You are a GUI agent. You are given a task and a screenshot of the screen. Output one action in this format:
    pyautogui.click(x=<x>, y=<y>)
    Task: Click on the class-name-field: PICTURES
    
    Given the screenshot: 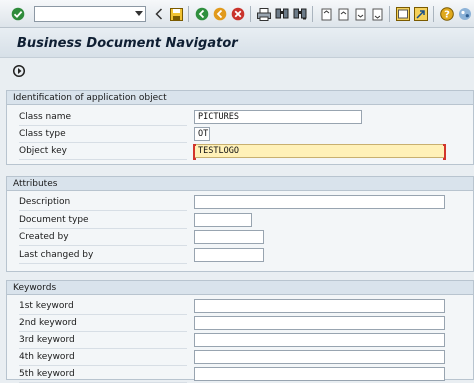 What is the action you would take?
    pyautogui.click(x=278, y=117)
    